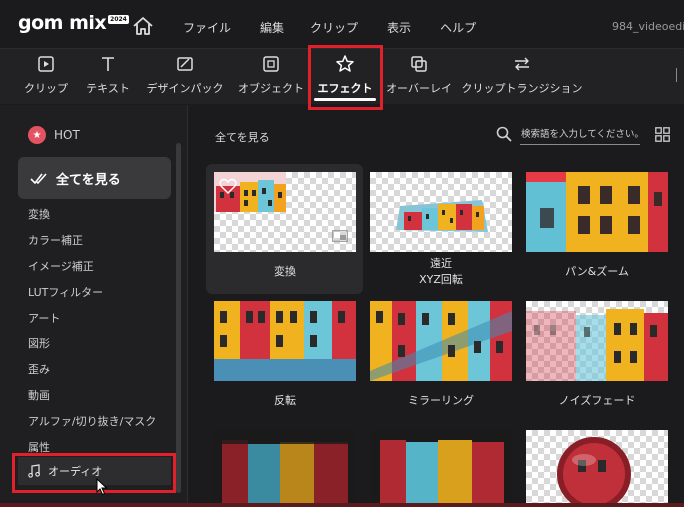  Describe the element at coordinates (143, 26) in the screenshot. I see `home-icon` at that location.